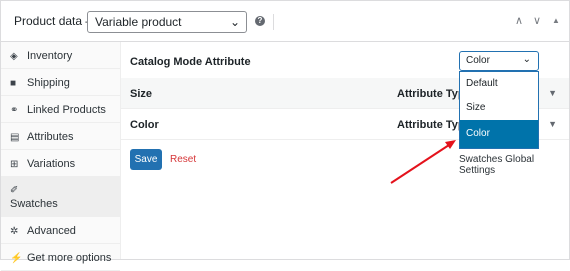 This screenshot has width=570, height=271. I want to click on annotation-arrow, so click(423, 162).